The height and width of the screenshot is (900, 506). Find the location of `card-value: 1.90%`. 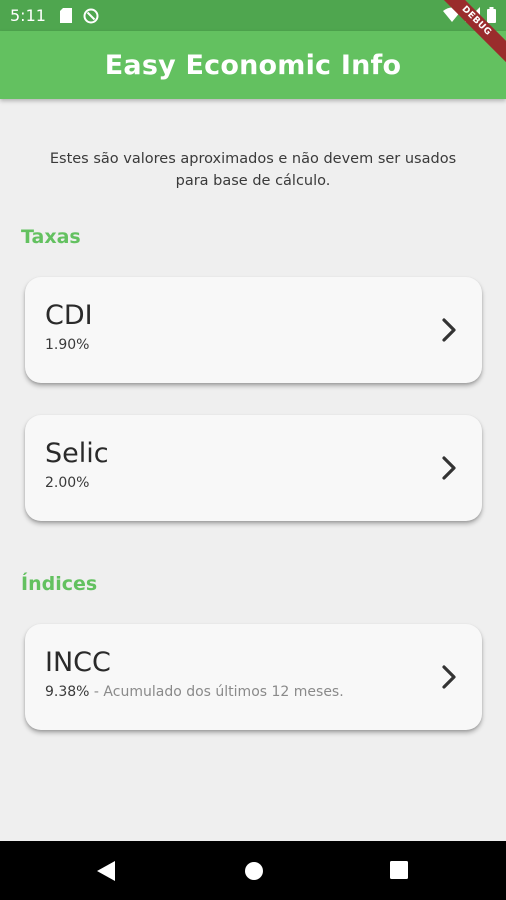

card-value: 1.90% is located at coordinates (67, 345).